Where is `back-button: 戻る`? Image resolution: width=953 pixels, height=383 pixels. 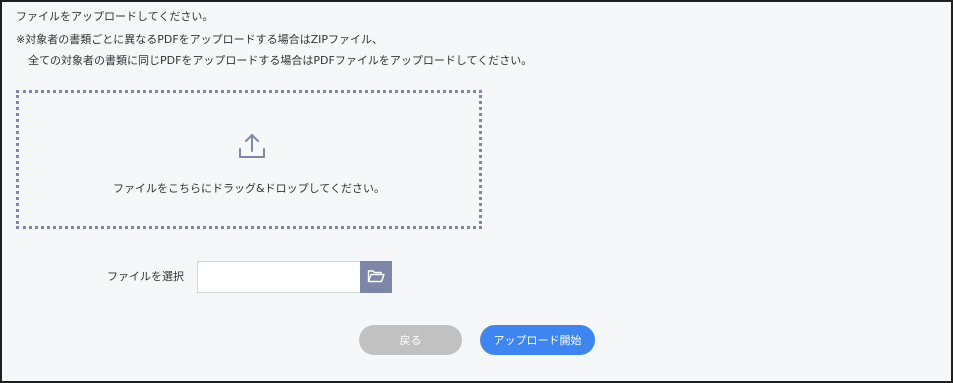
back-button: 戻る is located at coordinates (410, 340).